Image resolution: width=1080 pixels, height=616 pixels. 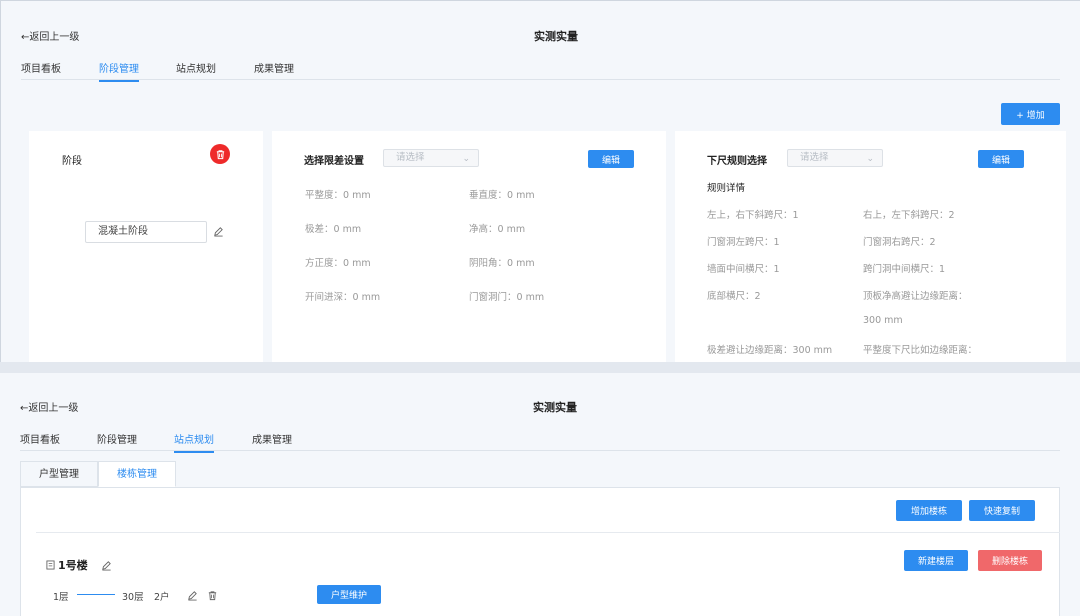 What do you see at coordinates (753, 215) in the screenshot?
I see `rule-field-diagonal-1: 左上，右下斜跨尺：1` at bounding box center [753, 215].